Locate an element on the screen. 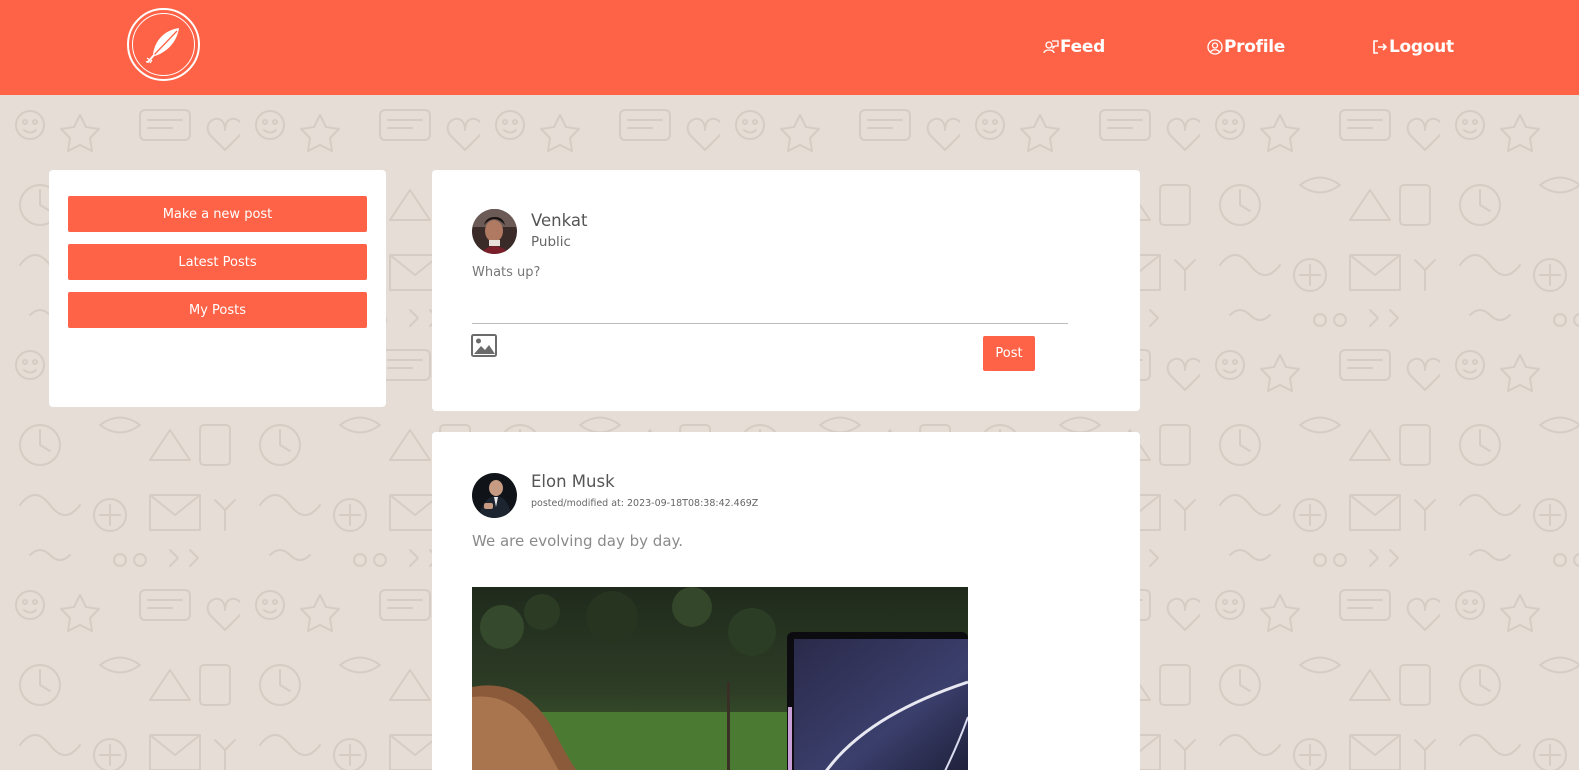  nav-feed: Feed is located at coordinates (1074, 47).